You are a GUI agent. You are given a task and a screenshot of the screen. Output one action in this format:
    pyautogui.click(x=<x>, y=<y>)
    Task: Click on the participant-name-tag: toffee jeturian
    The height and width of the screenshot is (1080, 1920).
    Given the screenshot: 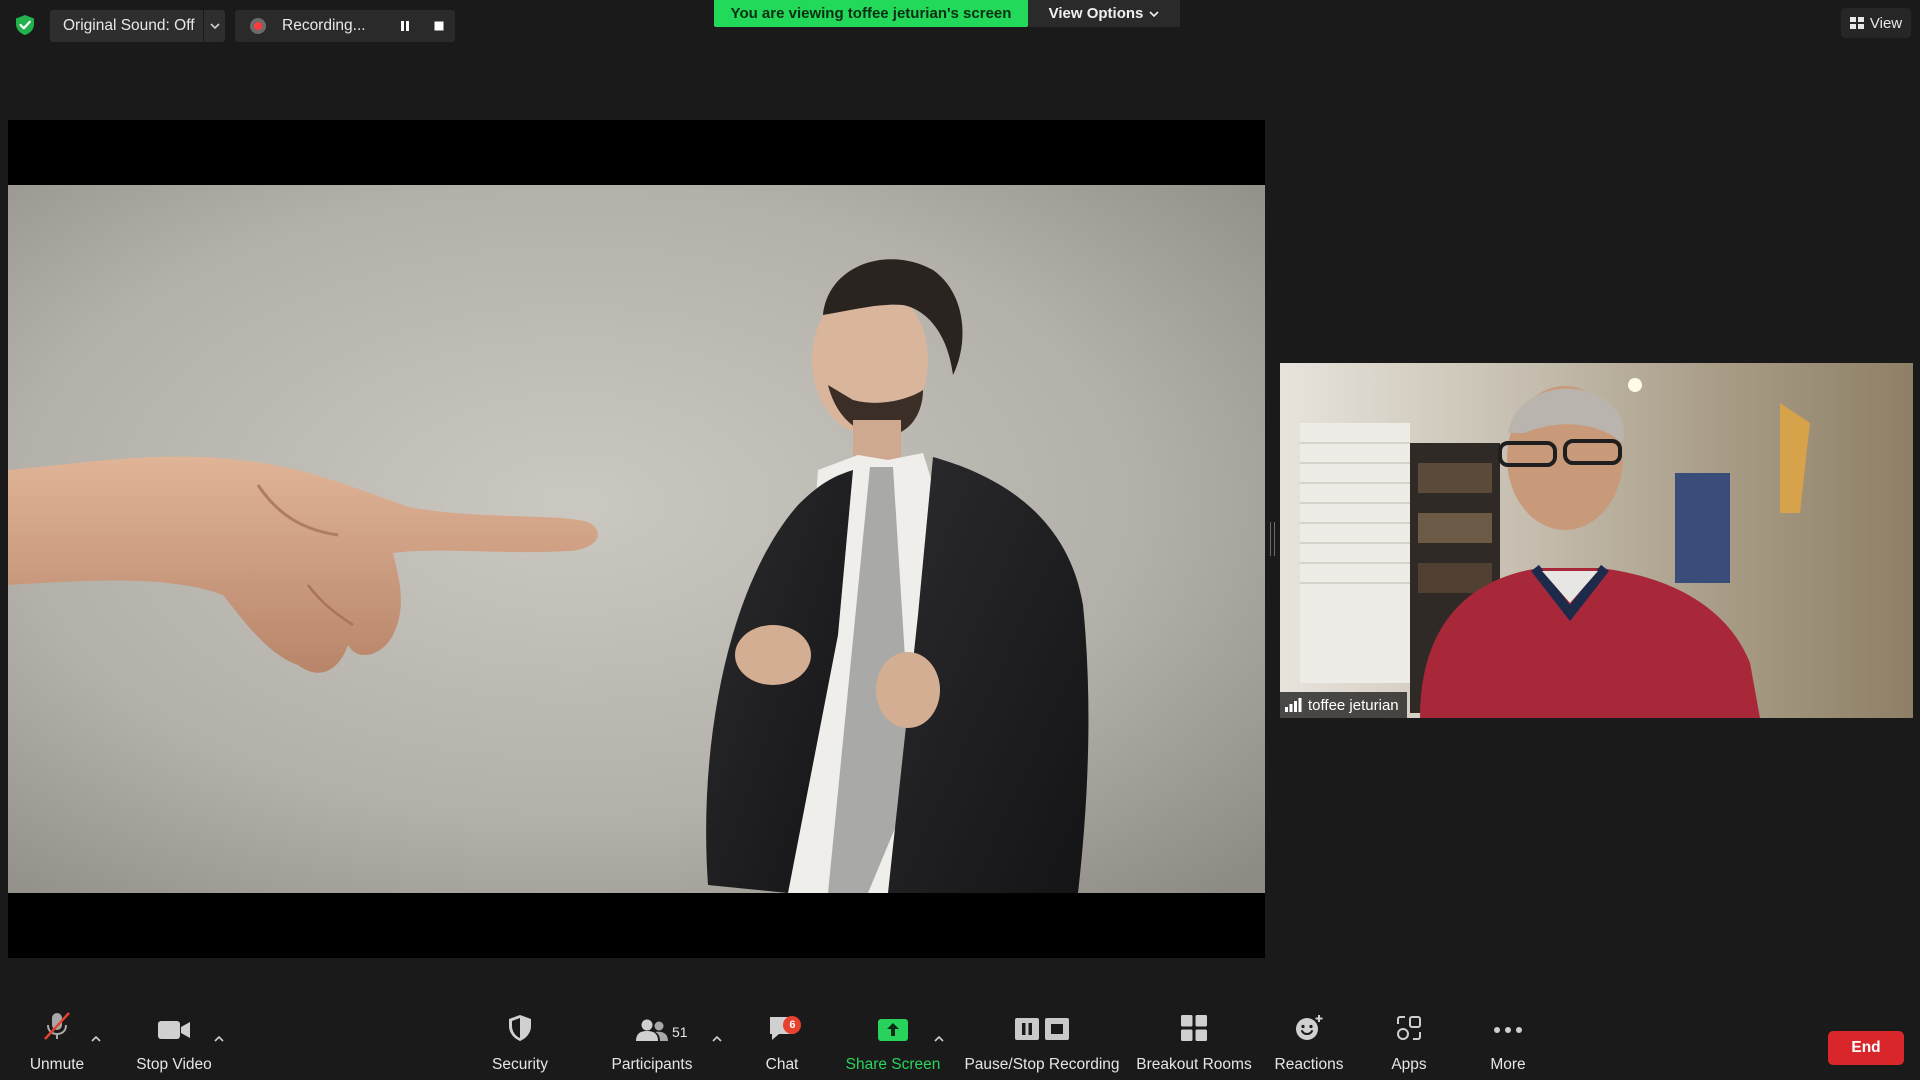 What is the action you would take?
    pyautogui.click(x=1343, y=705)
    